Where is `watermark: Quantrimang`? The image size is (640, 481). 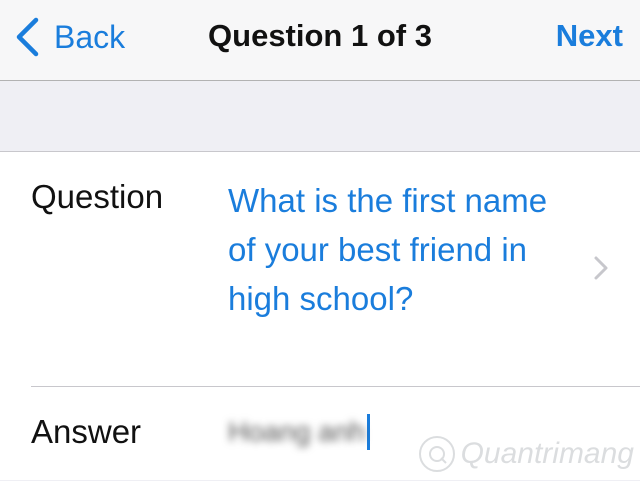
watermark: Quantrimang is located at coordinates (526, 454).